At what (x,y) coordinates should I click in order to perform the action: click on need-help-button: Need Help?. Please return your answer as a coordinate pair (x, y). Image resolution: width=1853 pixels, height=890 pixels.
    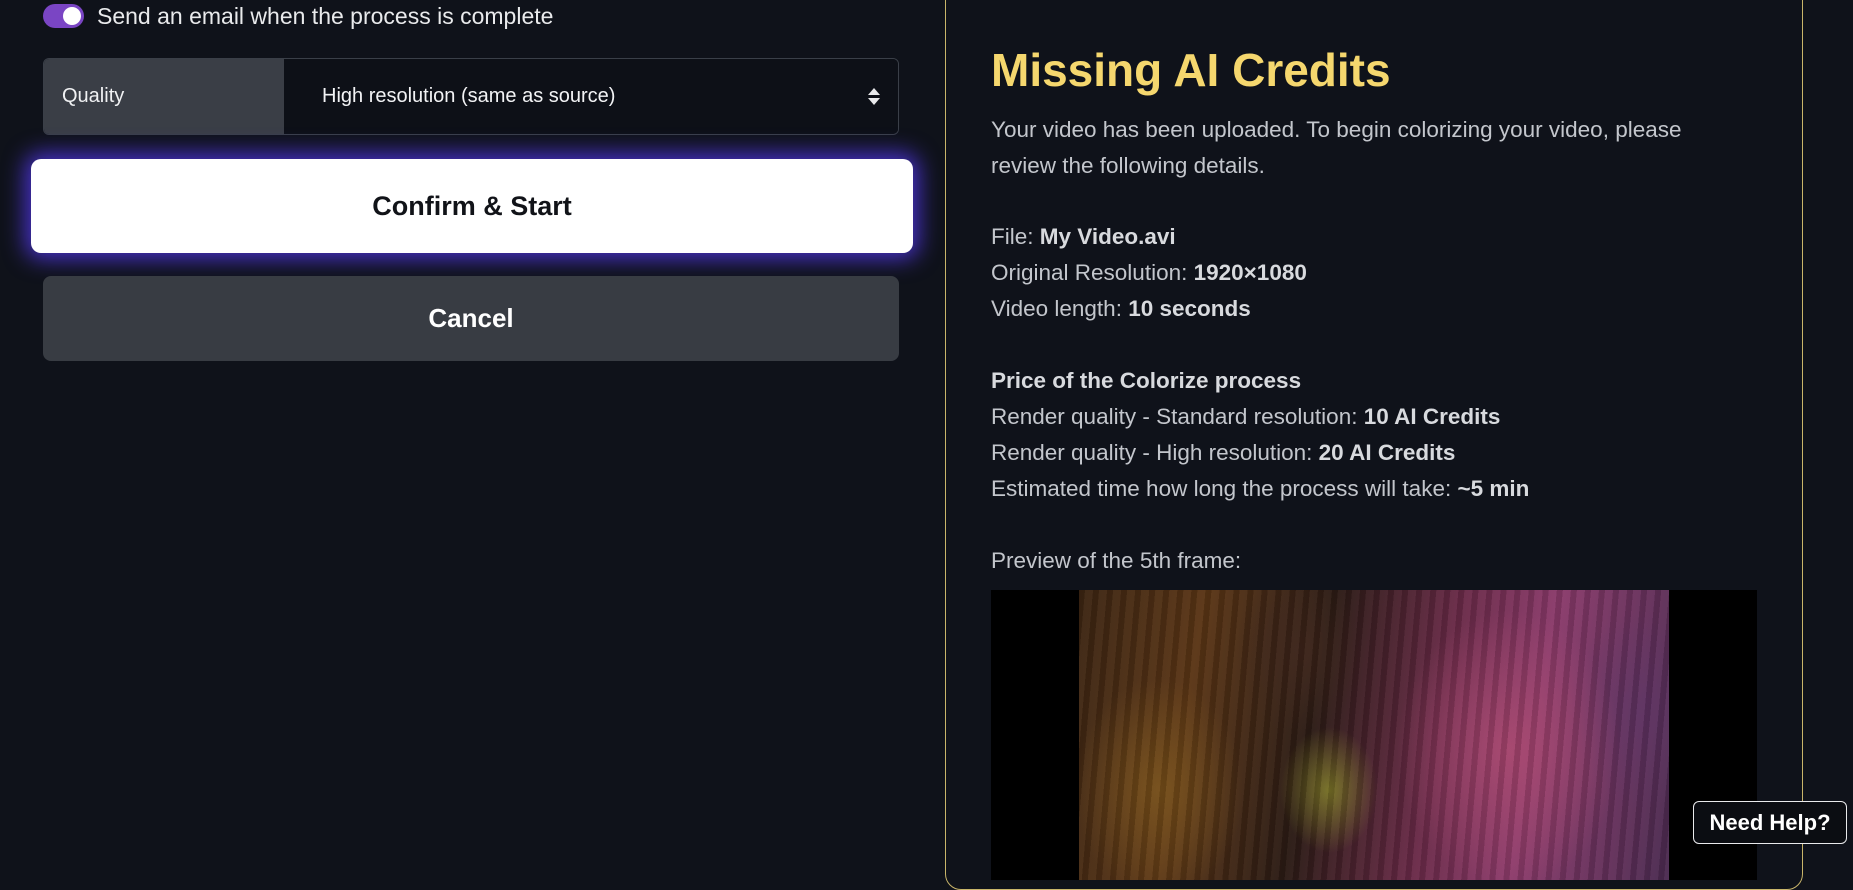
    Looking at the image, I should click on (1770, 822).